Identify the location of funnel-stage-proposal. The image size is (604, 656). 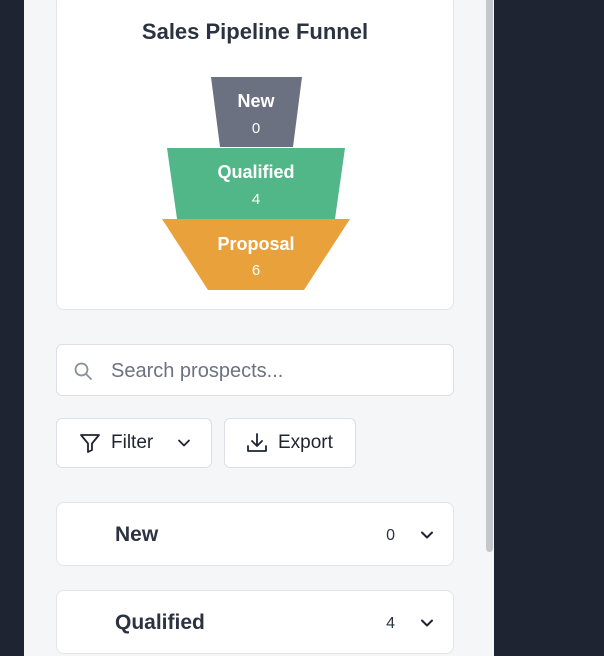
(256, 254).